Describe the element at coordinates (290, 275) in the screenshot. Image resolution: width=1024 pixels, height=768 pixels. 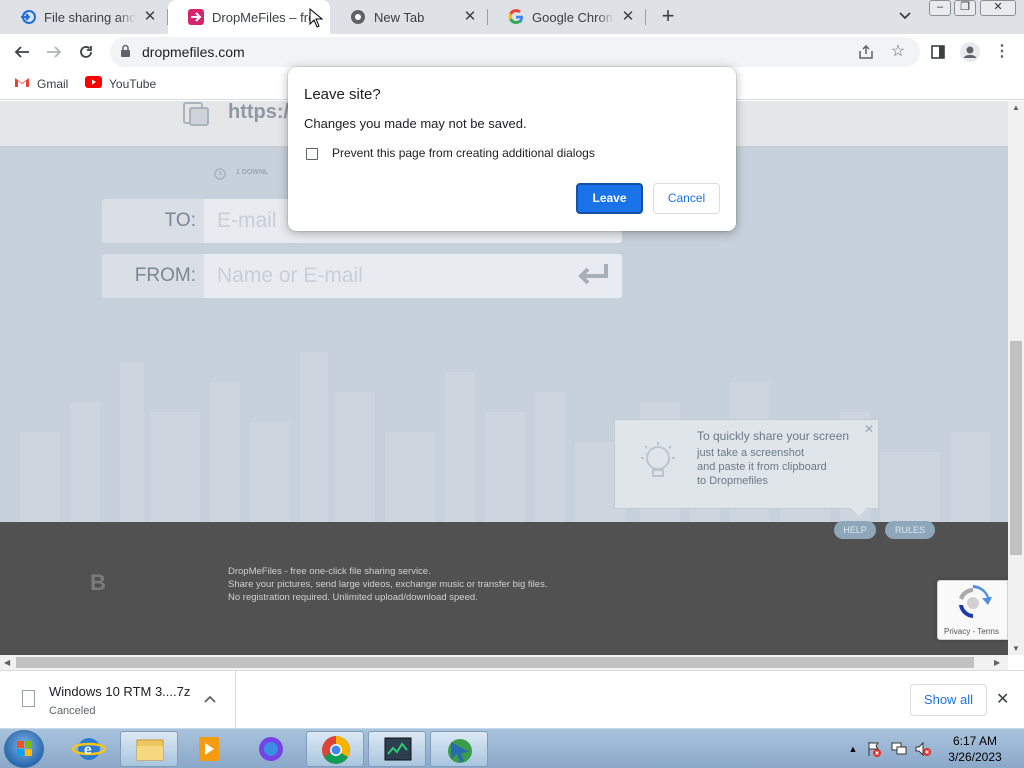
I see `from-placeholder: Name or E-mail` at that location.